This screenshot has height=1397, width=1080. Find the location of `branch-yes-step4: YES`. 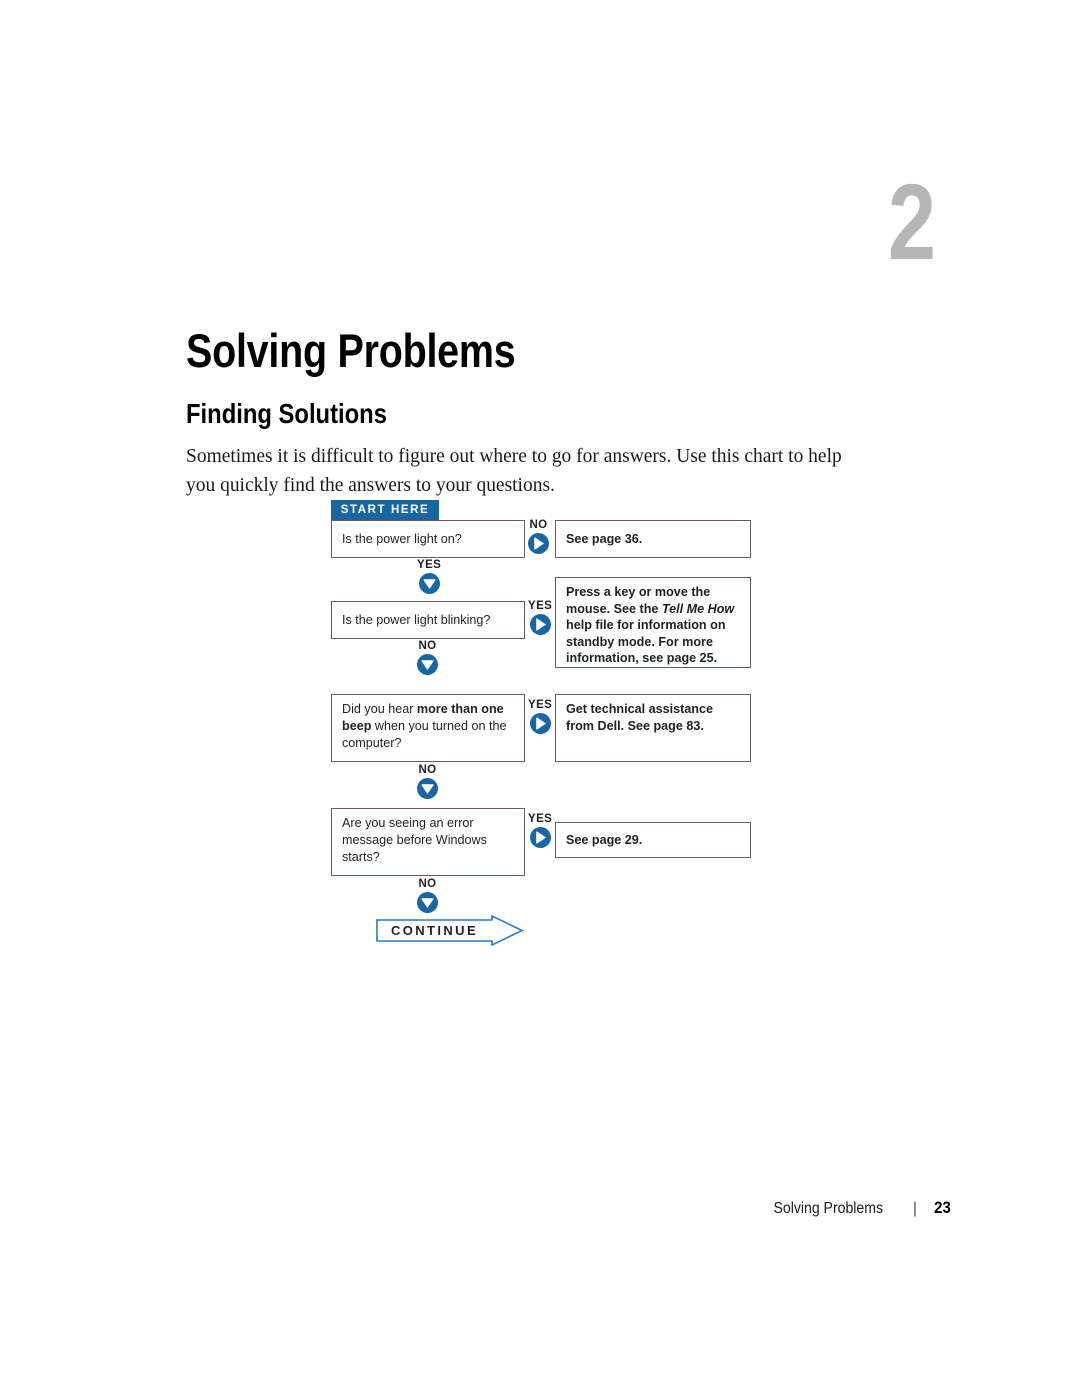

branch-yes-step4: YES is located at coordinates (540, 830).